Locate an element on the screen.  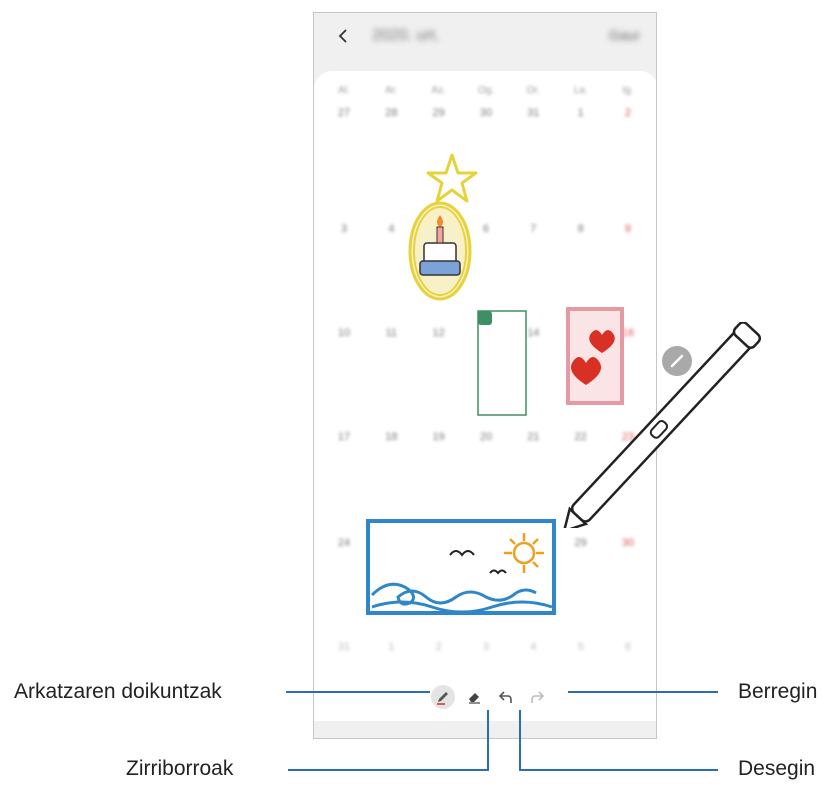
callout-pen-settings: Arkatzaren doikuntzak is located at coordinates (118, 691).